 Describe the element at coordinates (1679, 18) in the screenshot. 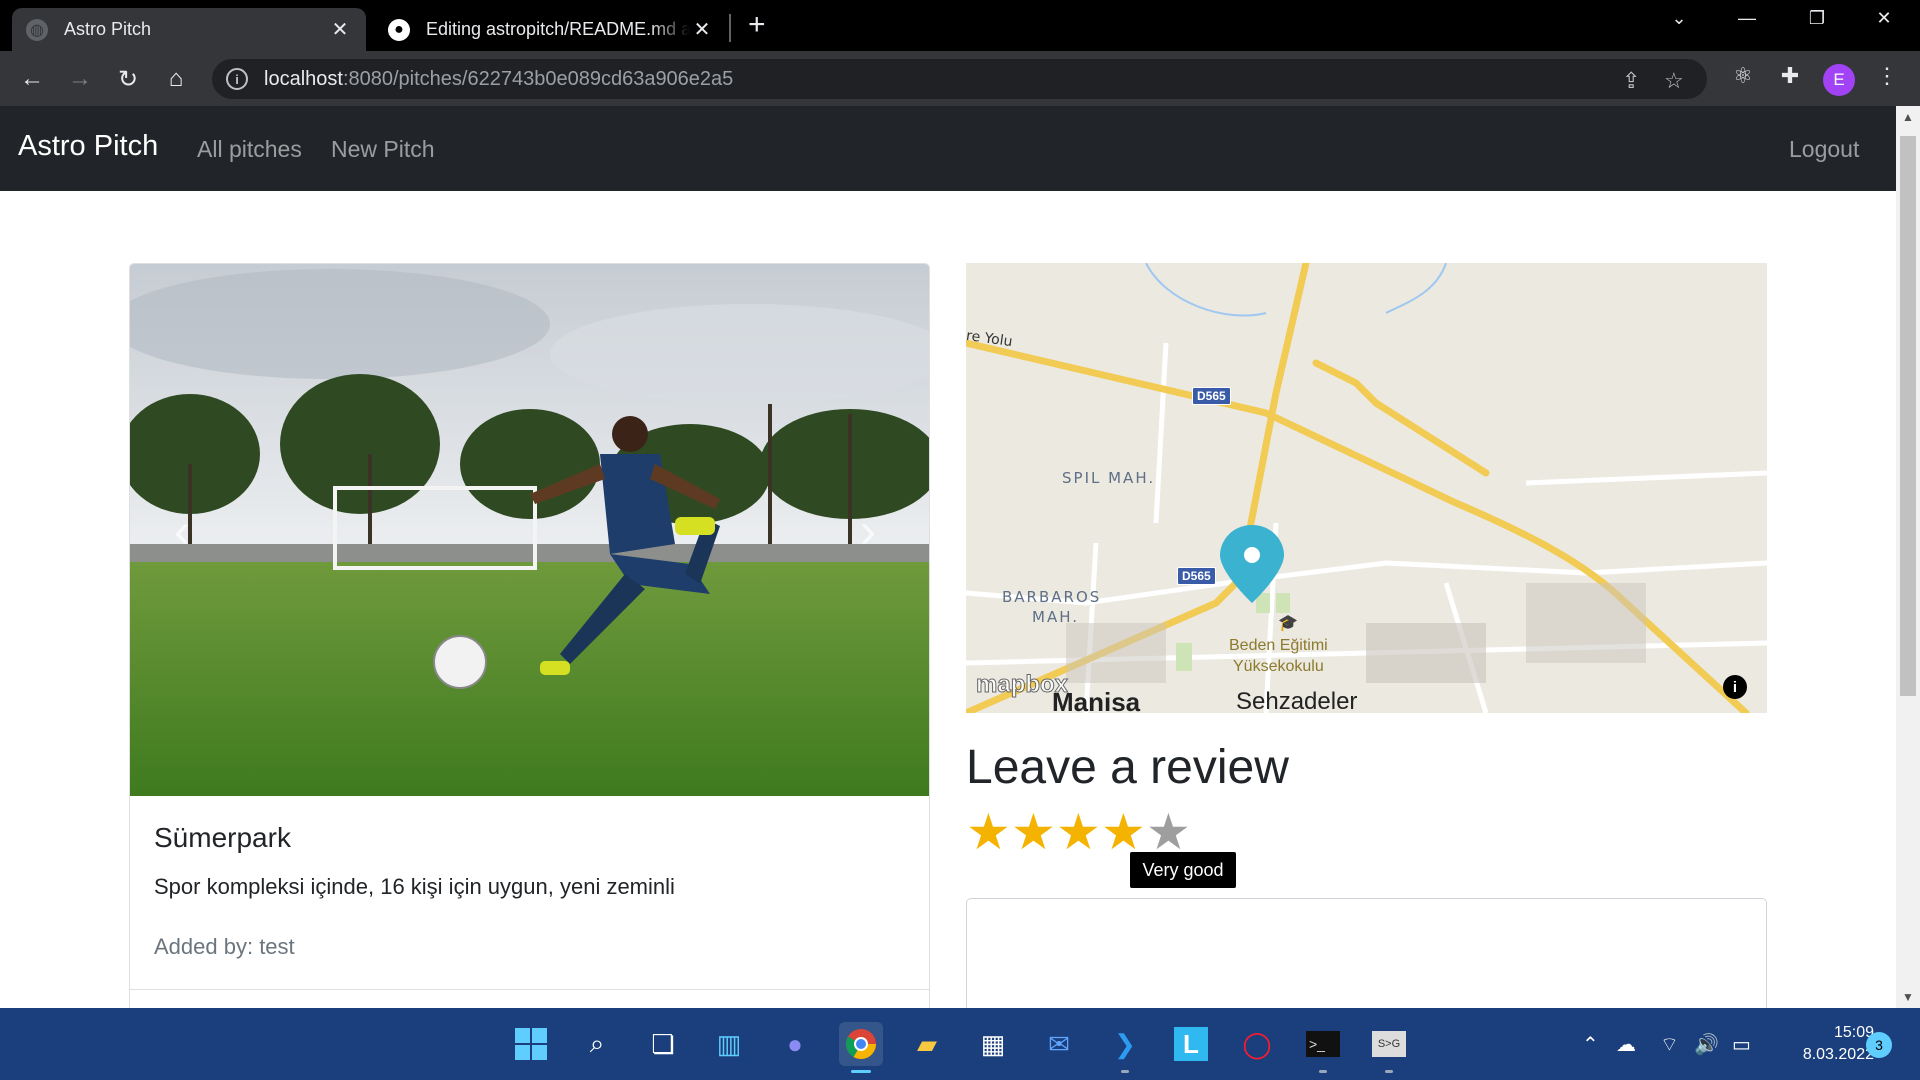

I see `tab-search-icon: ⌄` at that location.